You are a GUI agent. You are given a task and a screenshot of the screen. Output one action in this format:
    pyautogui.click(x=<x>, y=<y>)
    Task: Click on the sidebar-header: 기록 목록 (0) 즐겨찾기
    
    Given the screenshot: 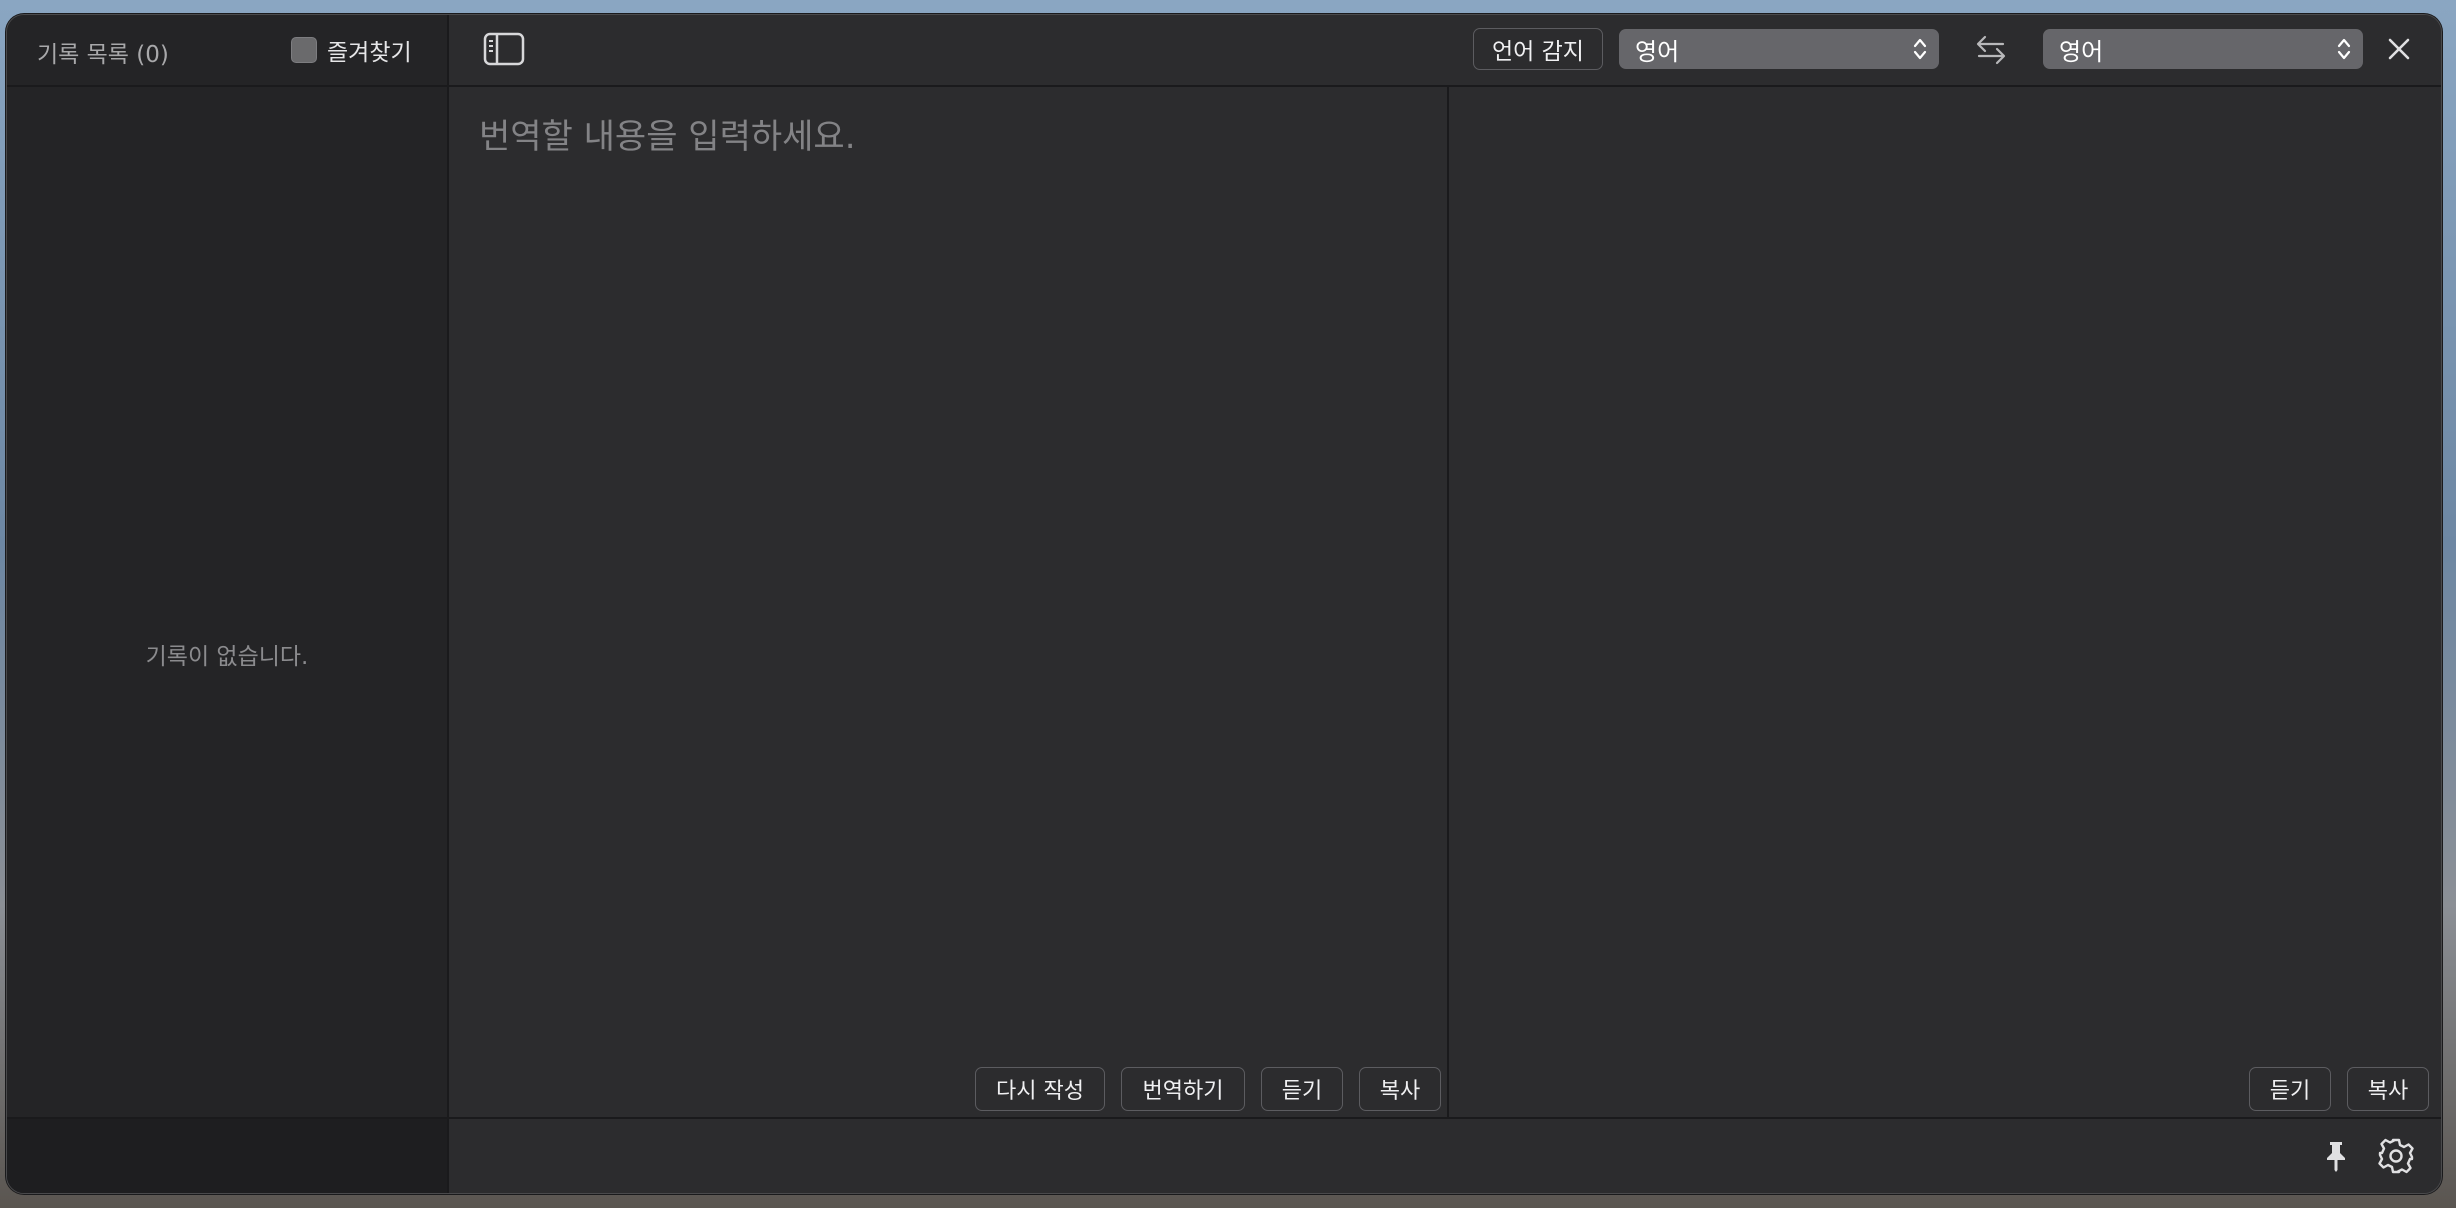 What is the action you would take?
    pyautogui.click(x=227, y=51)
    